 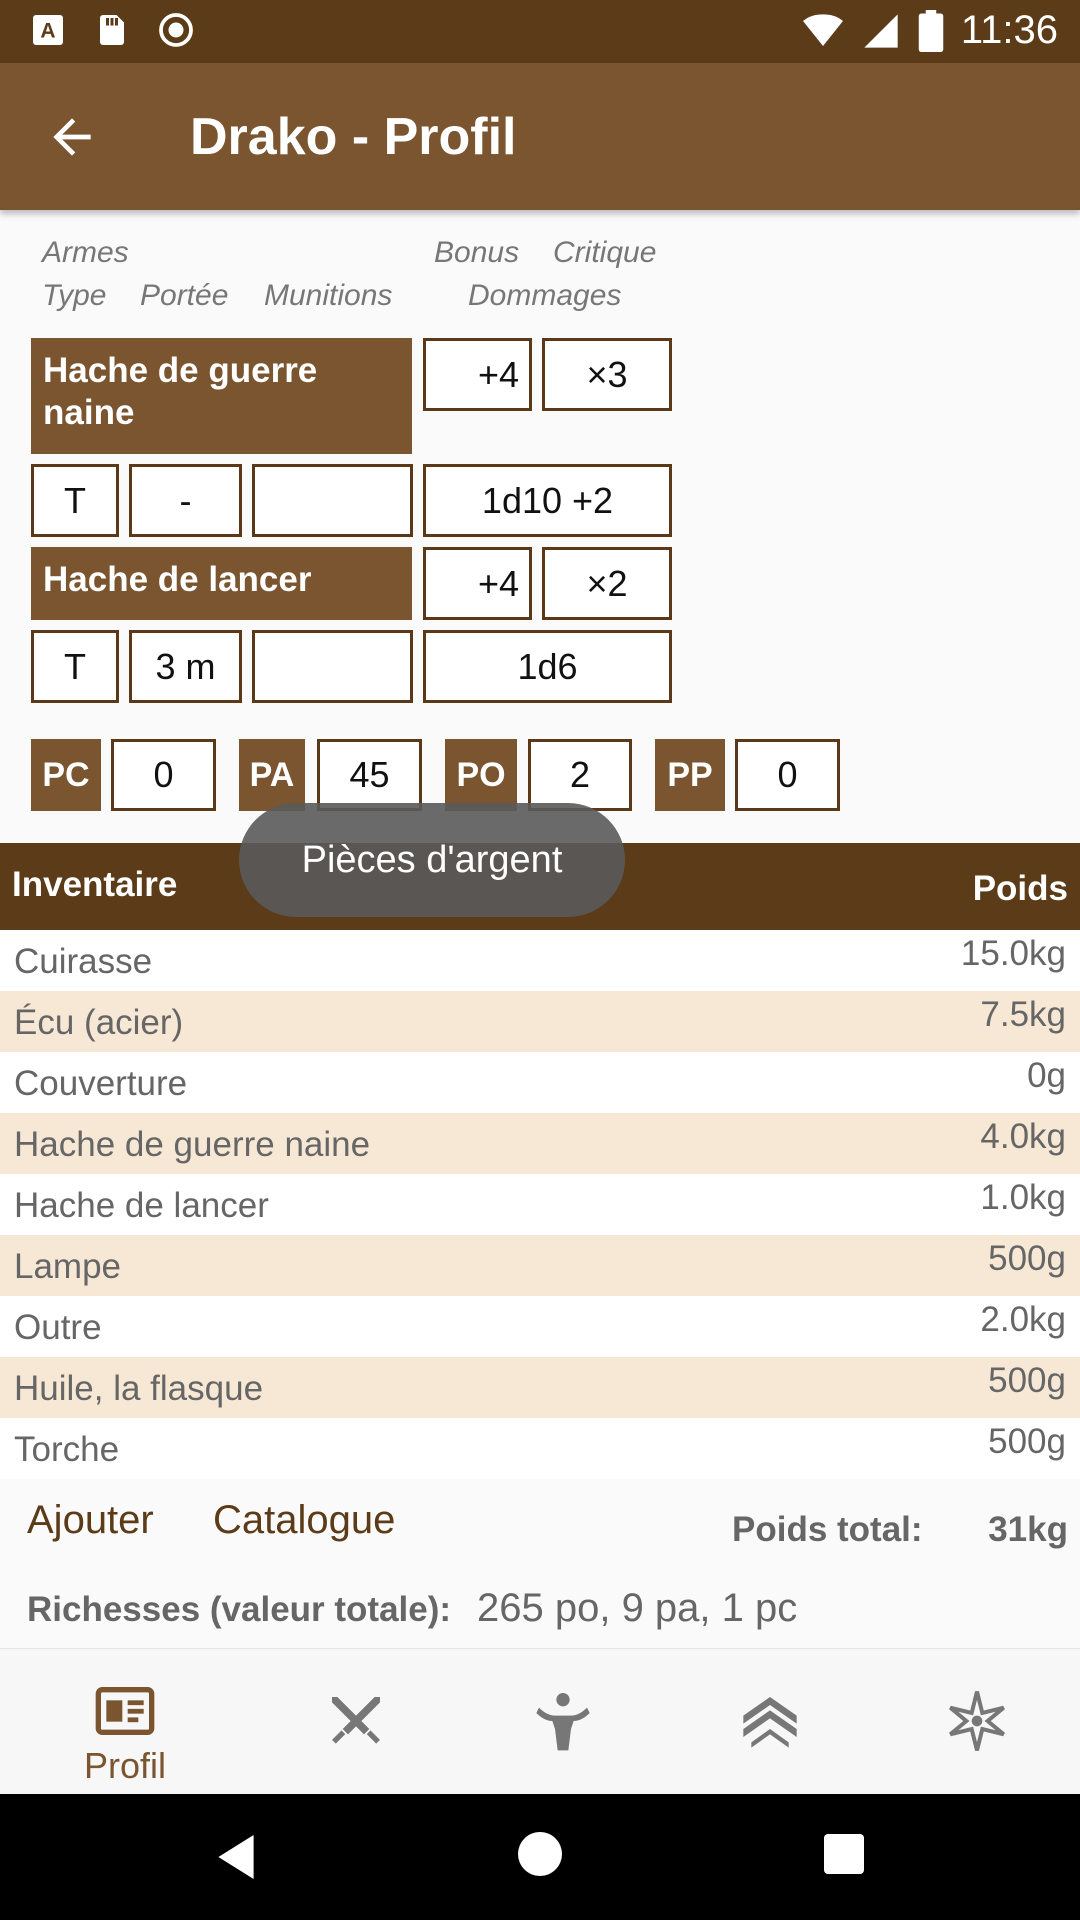 I want to click on rank-chevrons-icon, so click(x=770, y=1722).